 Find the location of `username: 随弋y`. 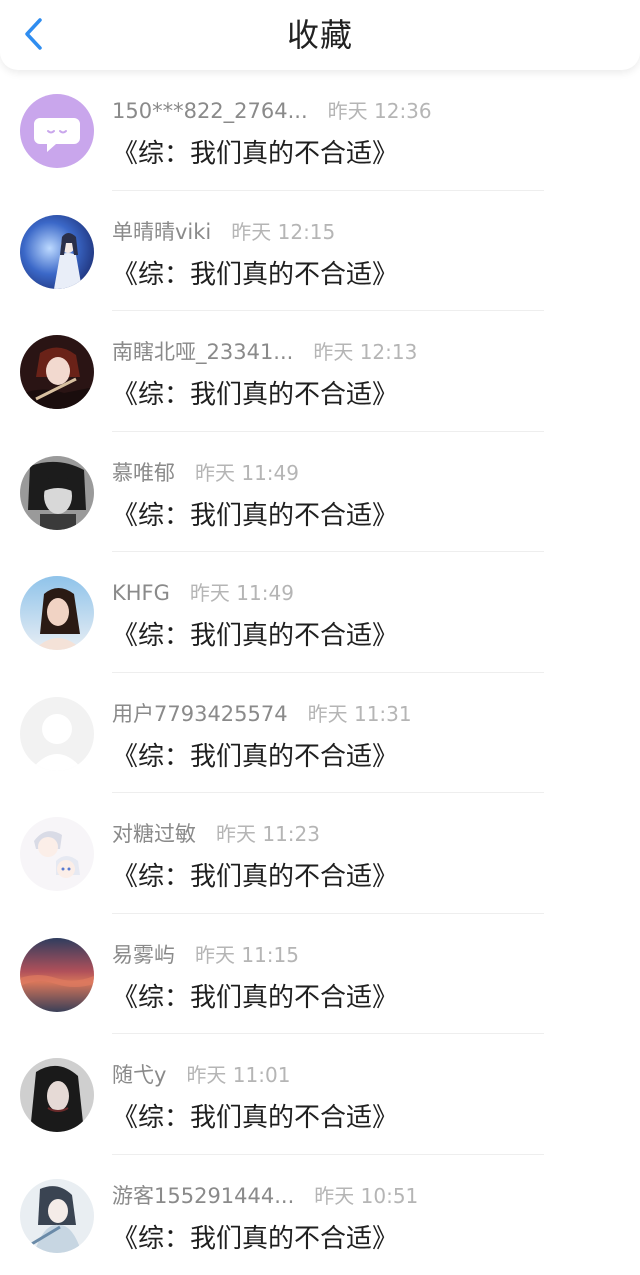

username: 随弋y is located at coordinates (139, 1075).